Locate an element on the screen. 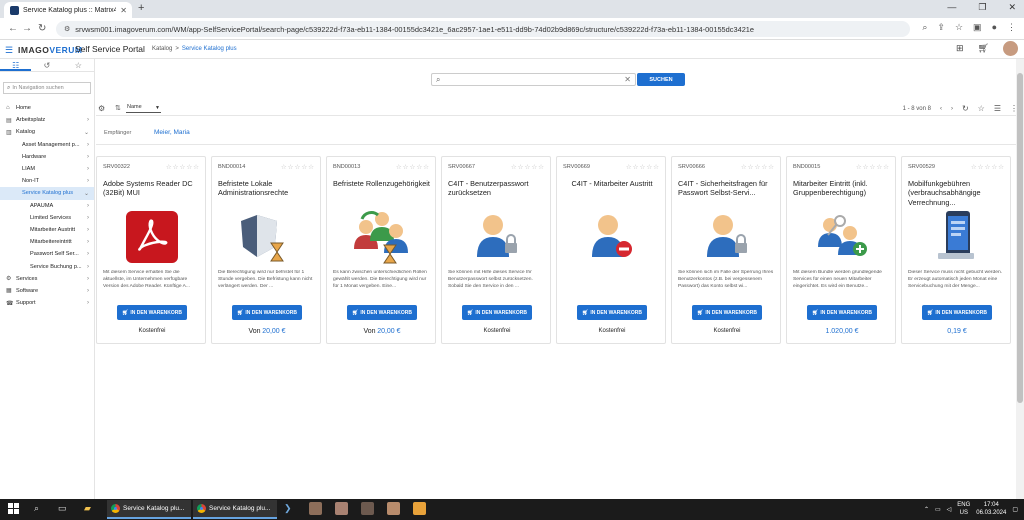 This screenshot has height=520, width=1024. maximize-icon: ❐ is located at coordinates (982, 7).